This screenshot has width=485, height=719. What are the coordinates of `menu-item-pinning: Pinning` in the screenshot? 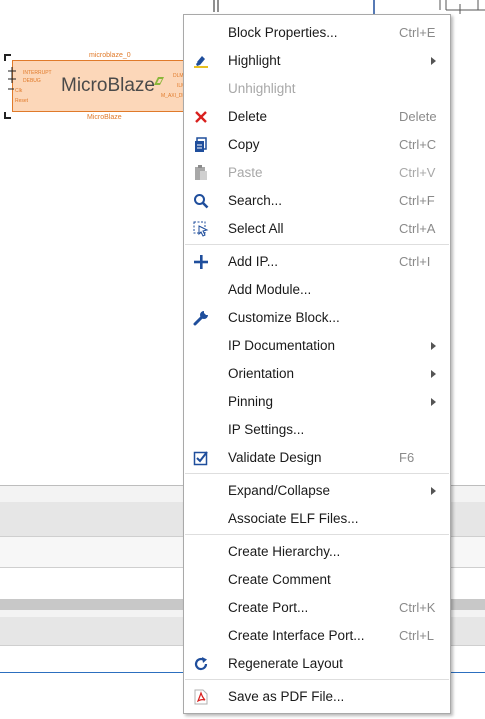 It's located at (317, 402).